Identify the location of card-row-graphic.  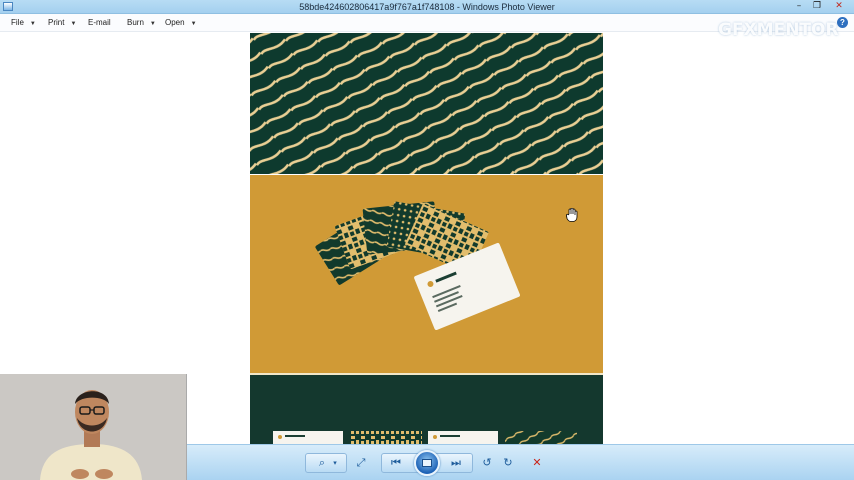
(425, 437).